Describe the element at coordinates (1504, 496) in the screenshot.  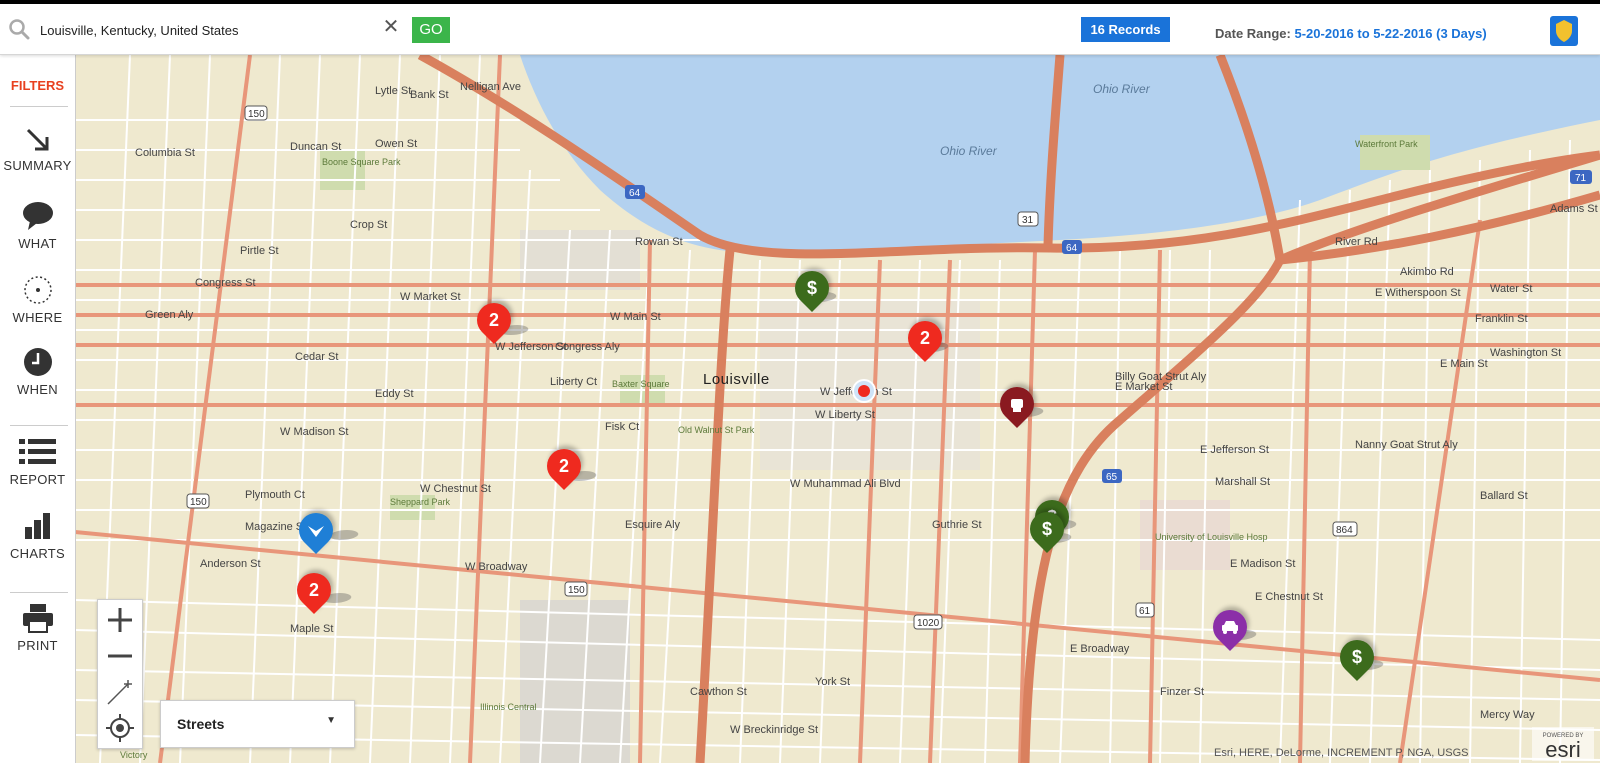
I see `street-label: Ballard St` at that location.